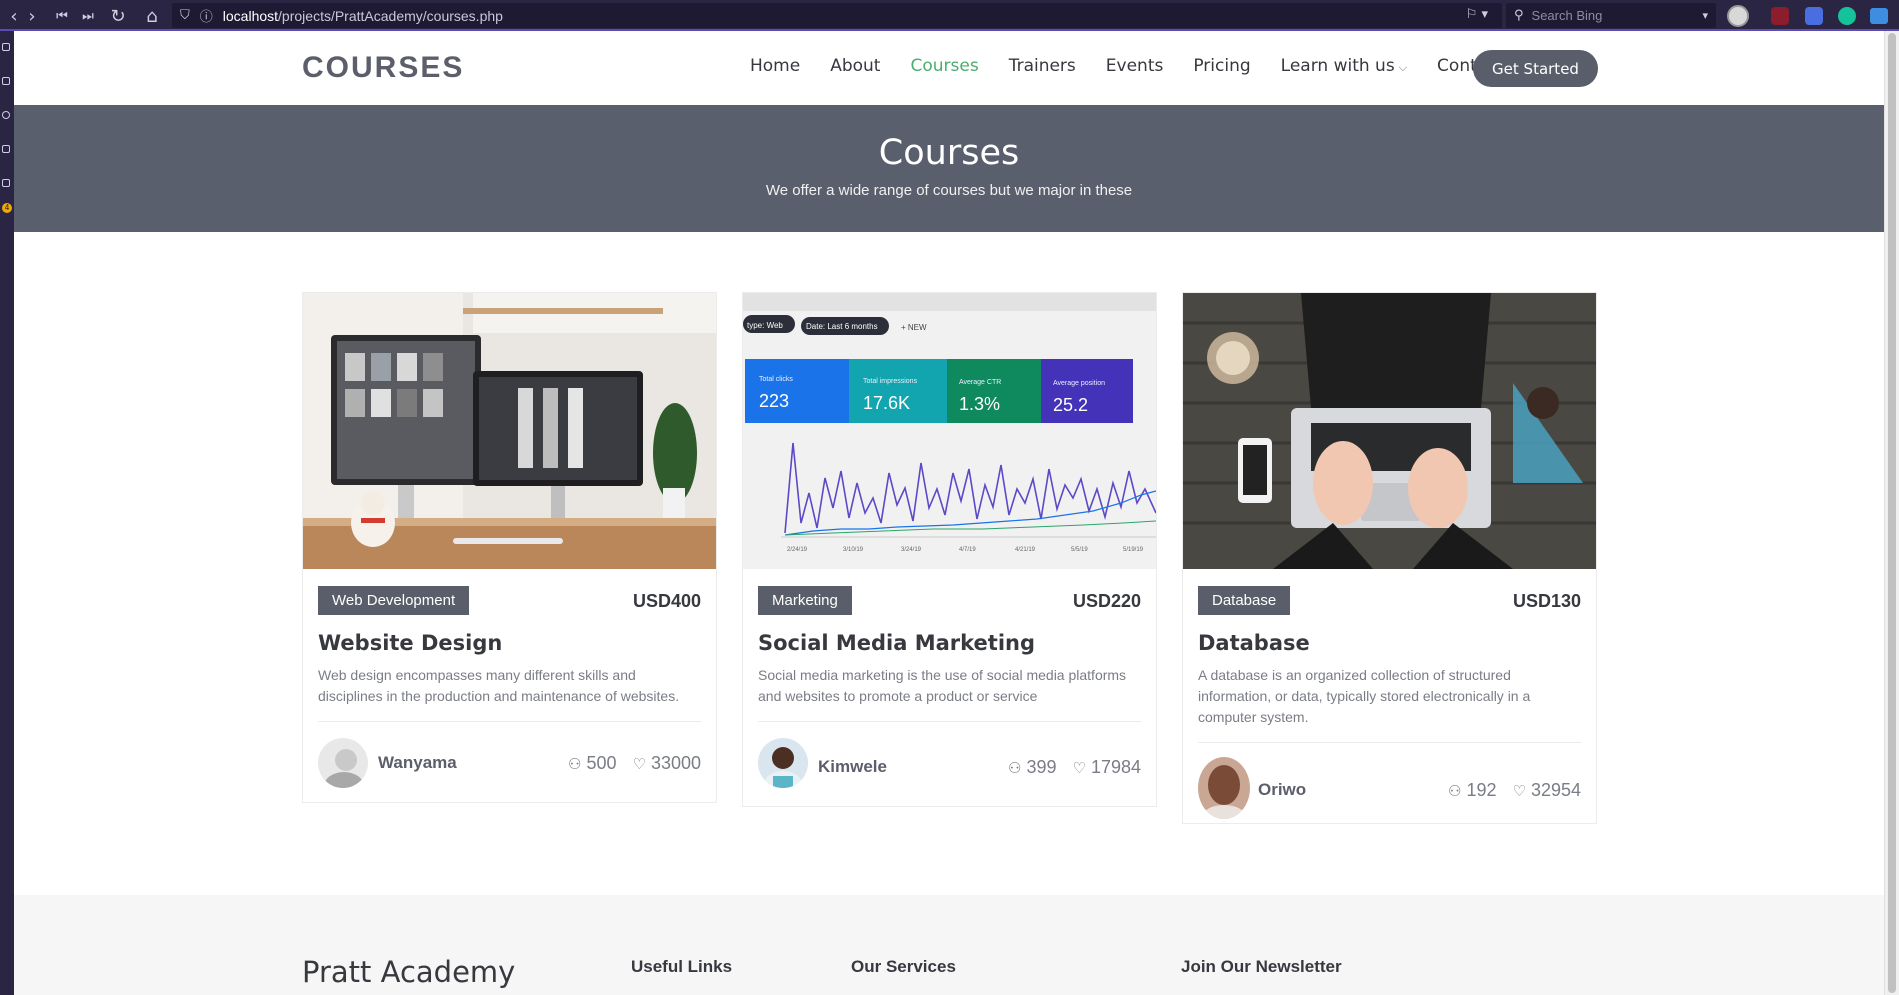 The width and height of the screenshot is (1899, 995). Describe the element at coordinates (383, 68) in the screenshot. I see `site-logo: COURSES` at that location.